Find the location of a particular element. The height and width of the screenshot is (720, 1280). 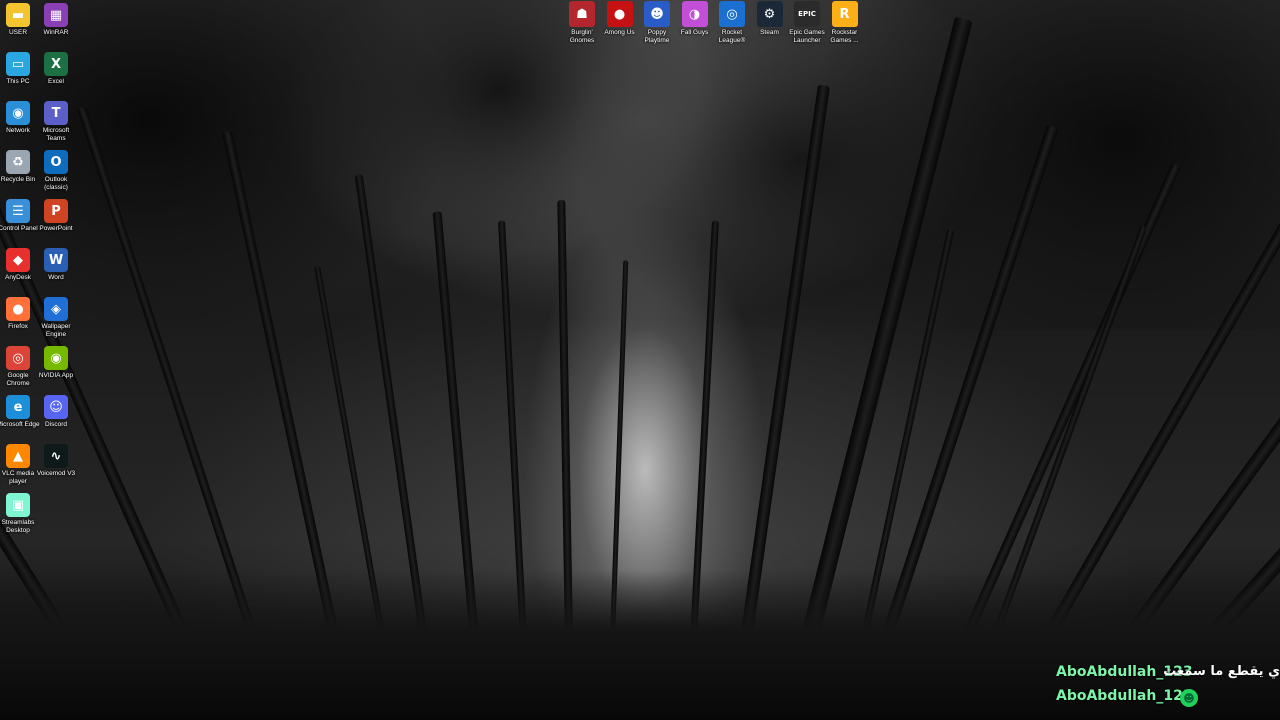

desktop-shortcut: X Excel is located at coordinates (56, 69).